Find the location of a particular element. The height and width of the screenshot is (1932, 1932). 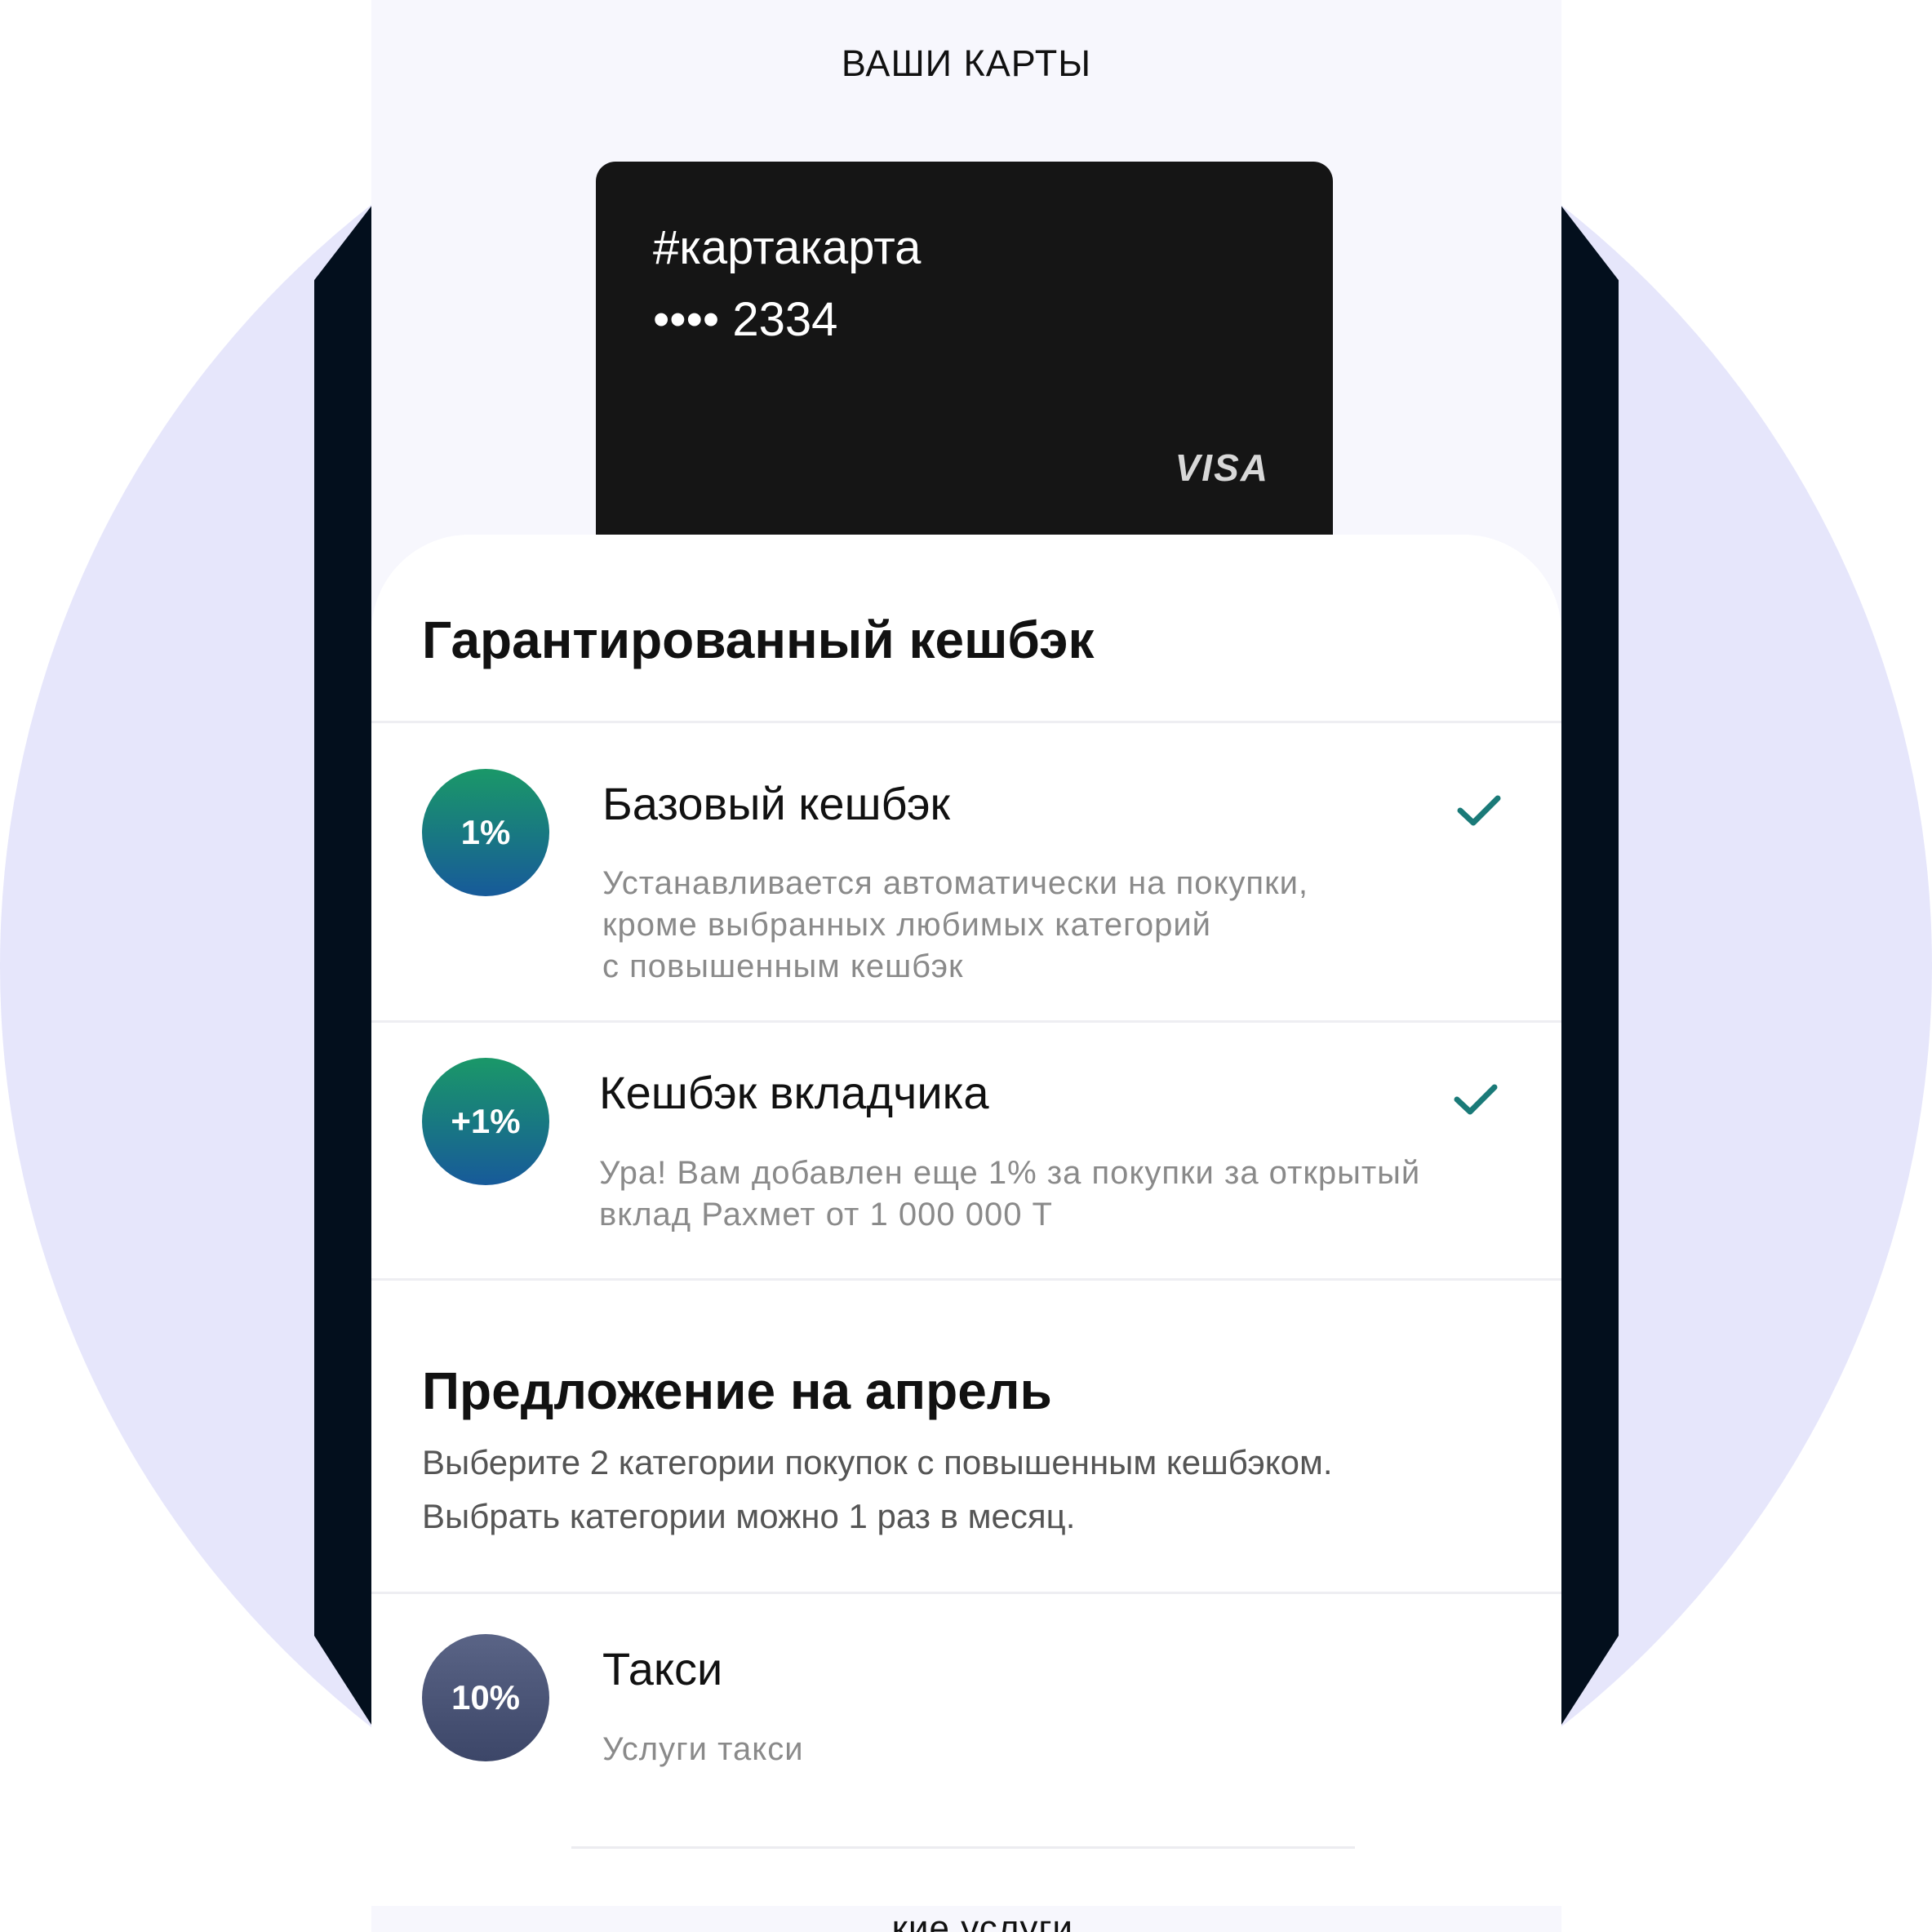

guaranteed-title: Гарантированный кешбэк is located at coordinates (758, 640).